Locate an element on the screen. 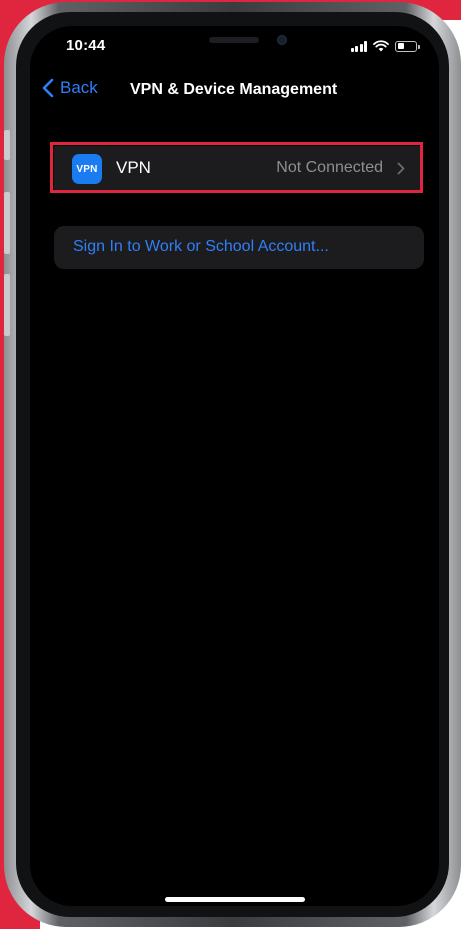  back-label: Back is located at coordinates (79, 87).